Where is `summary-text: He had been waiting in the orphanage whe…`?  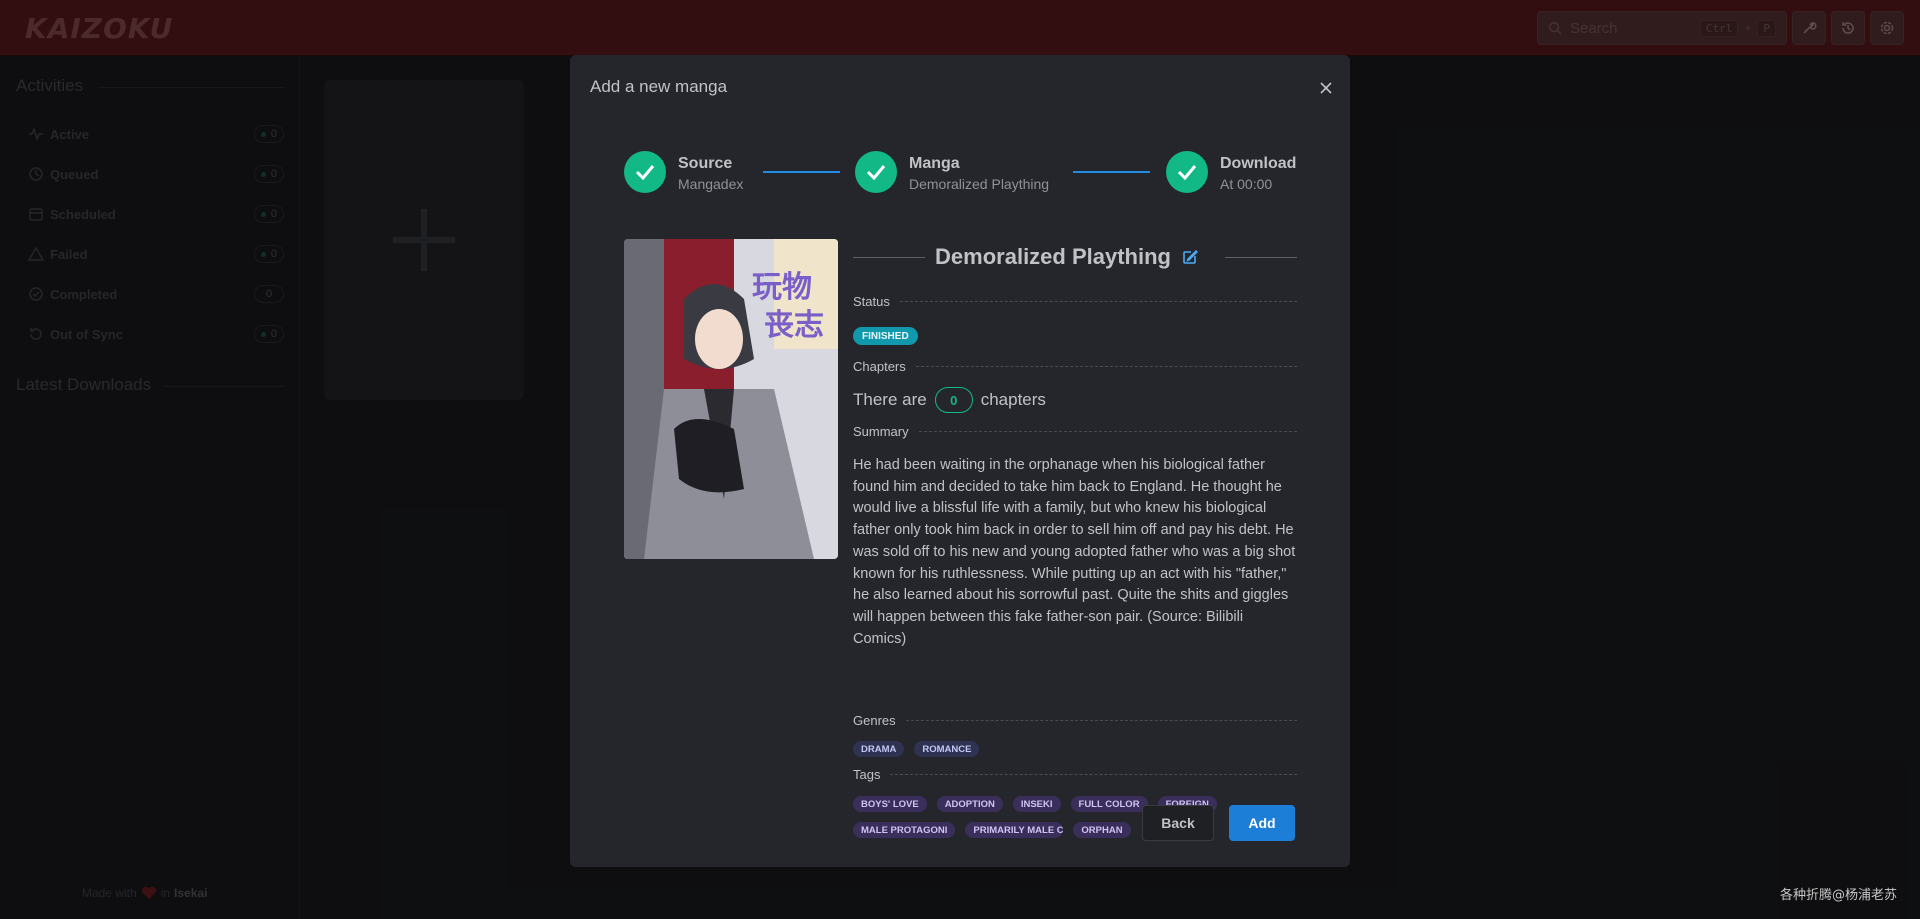 summary-text: He had been waiting in the orphanage whe… is located at coordinates (1074, 552).